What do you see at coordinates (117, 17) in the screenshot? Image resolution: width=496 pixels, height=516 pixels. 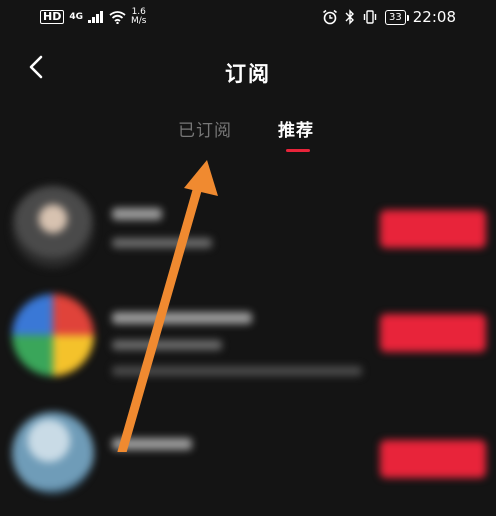 I see `wifi-icon` at bounding box center [117, 17].